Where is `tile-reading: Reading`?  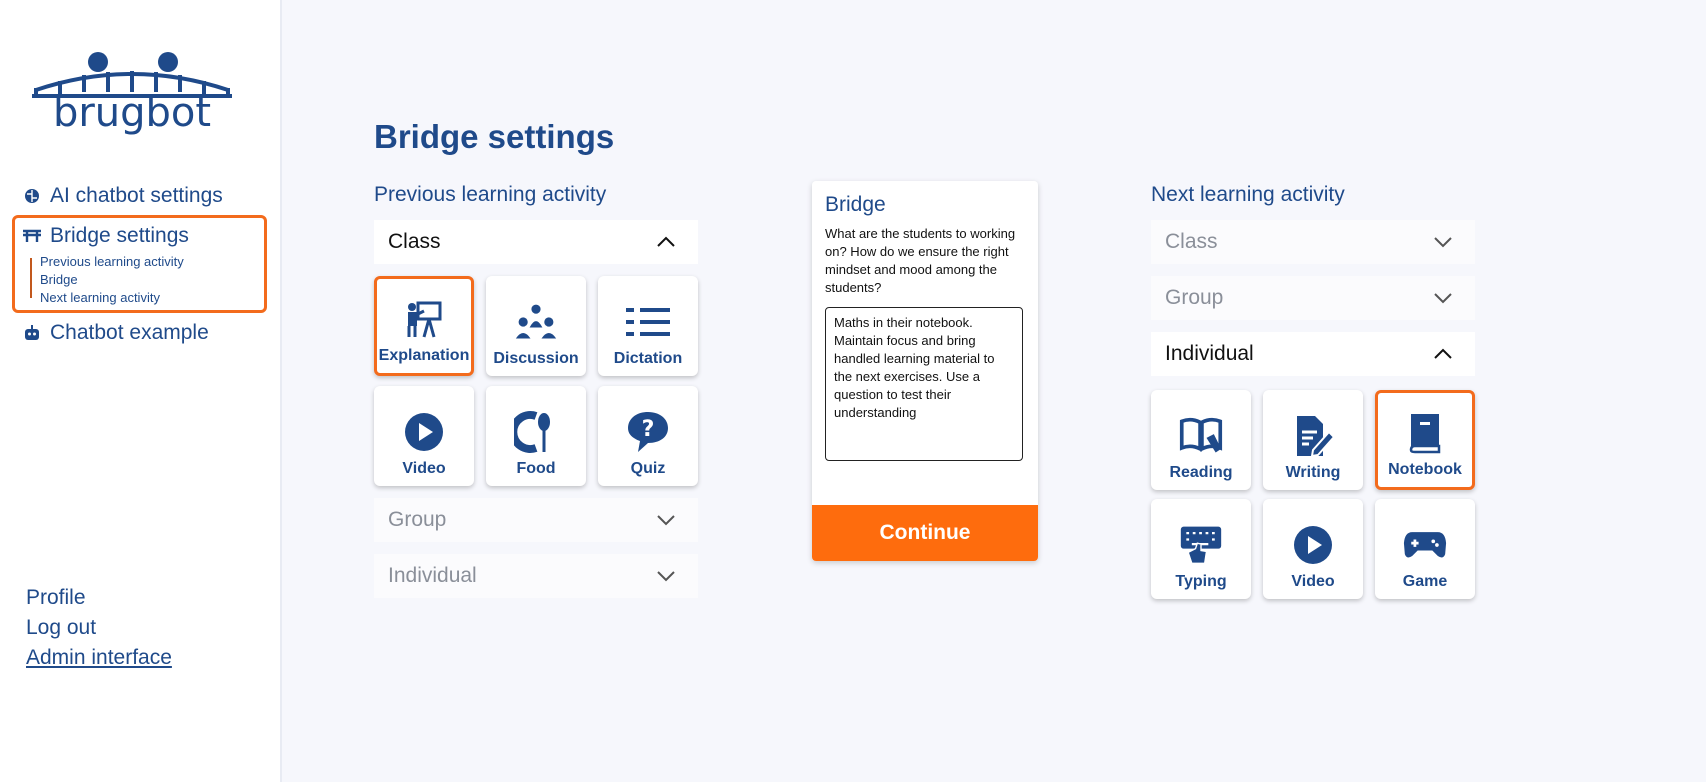 tile-reading: Reading is located at coordinates (1201, 440).